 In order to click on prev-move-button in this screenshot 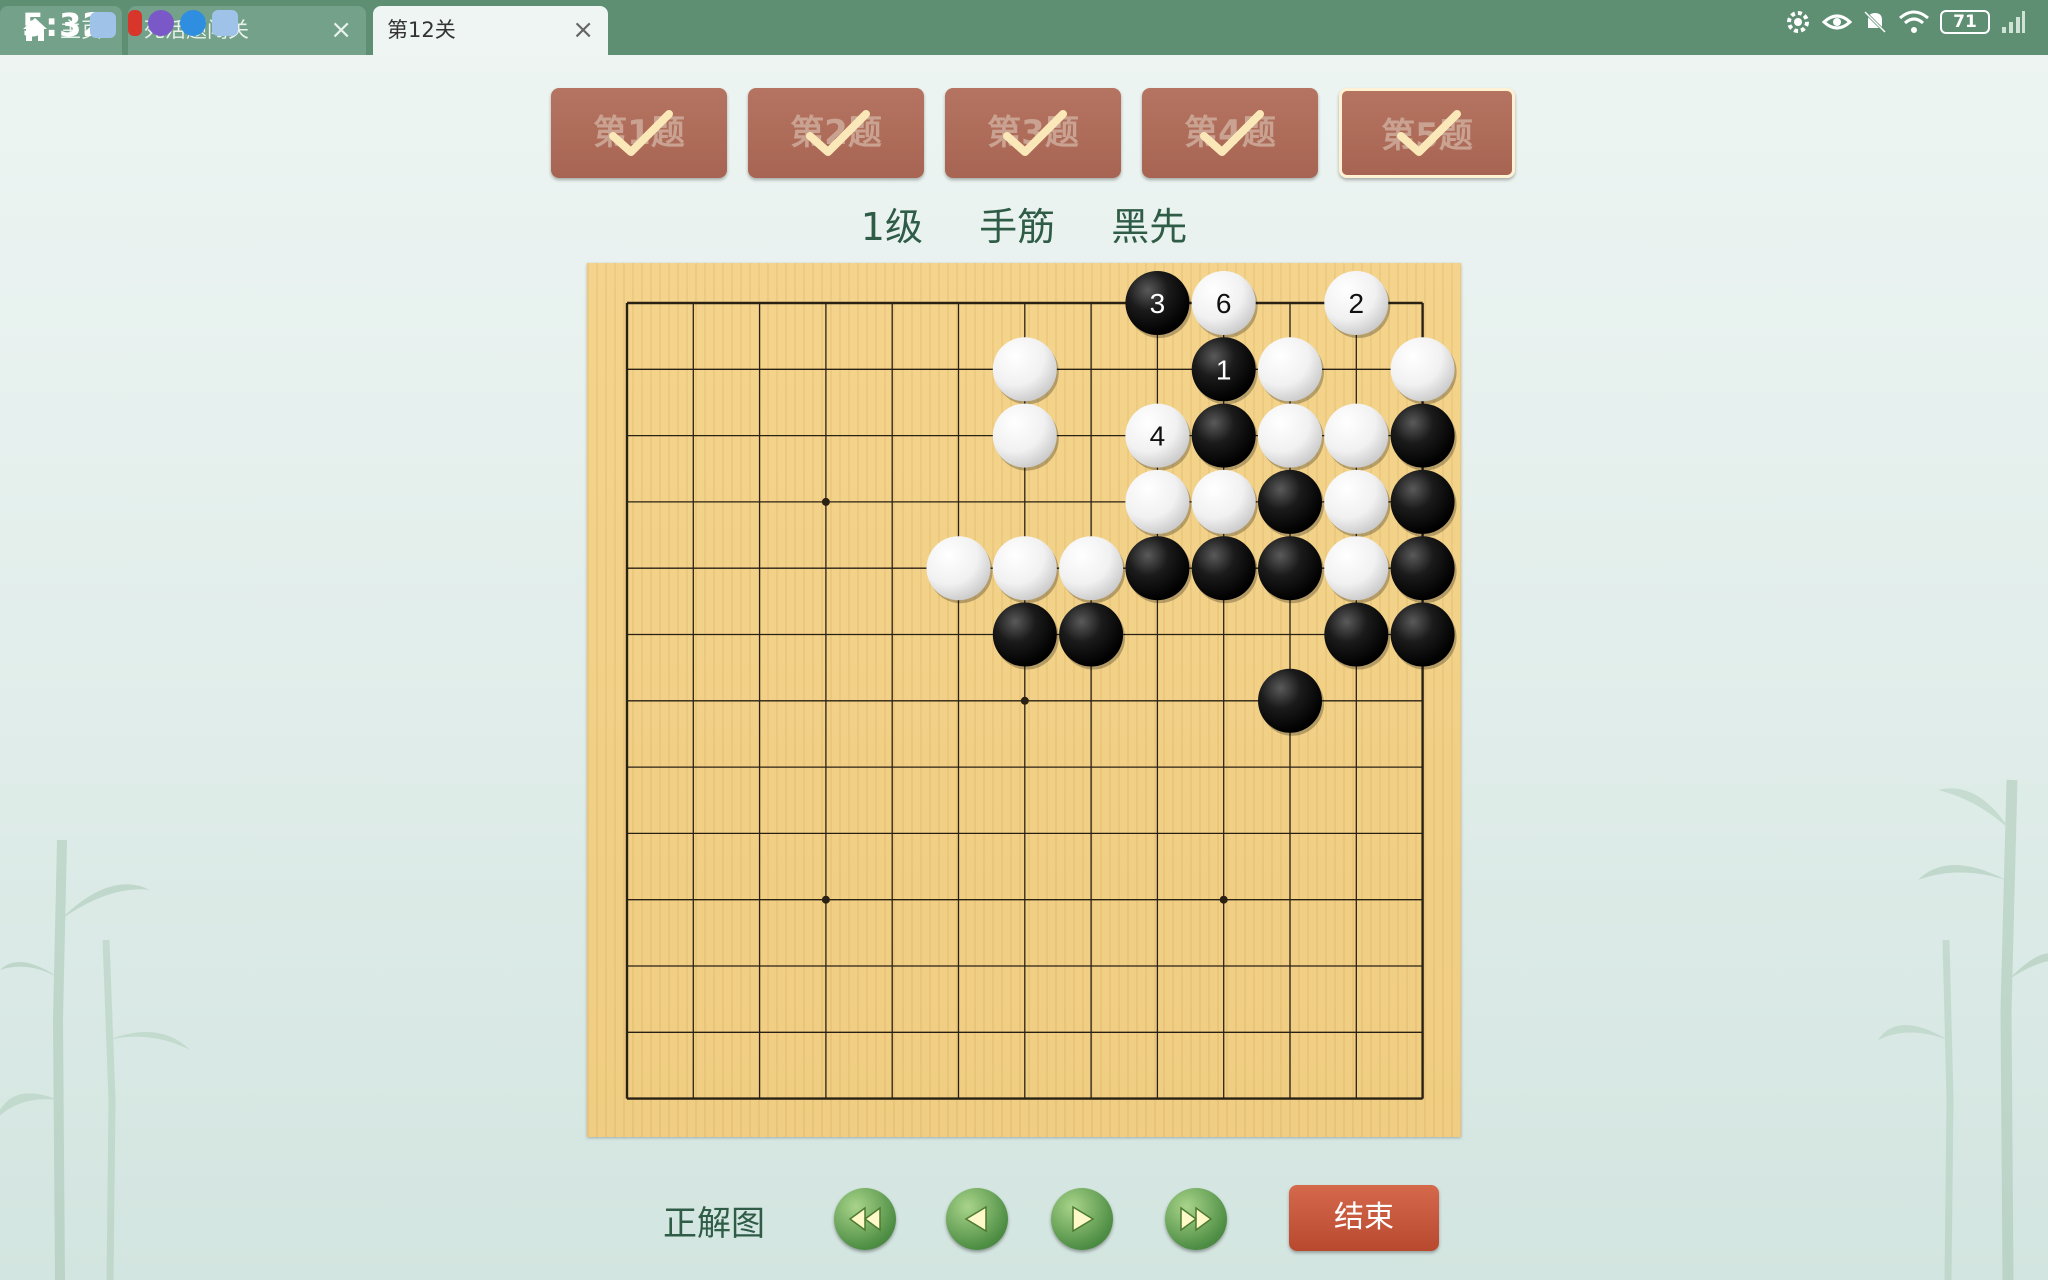, I will do `click(977, 1219)`.